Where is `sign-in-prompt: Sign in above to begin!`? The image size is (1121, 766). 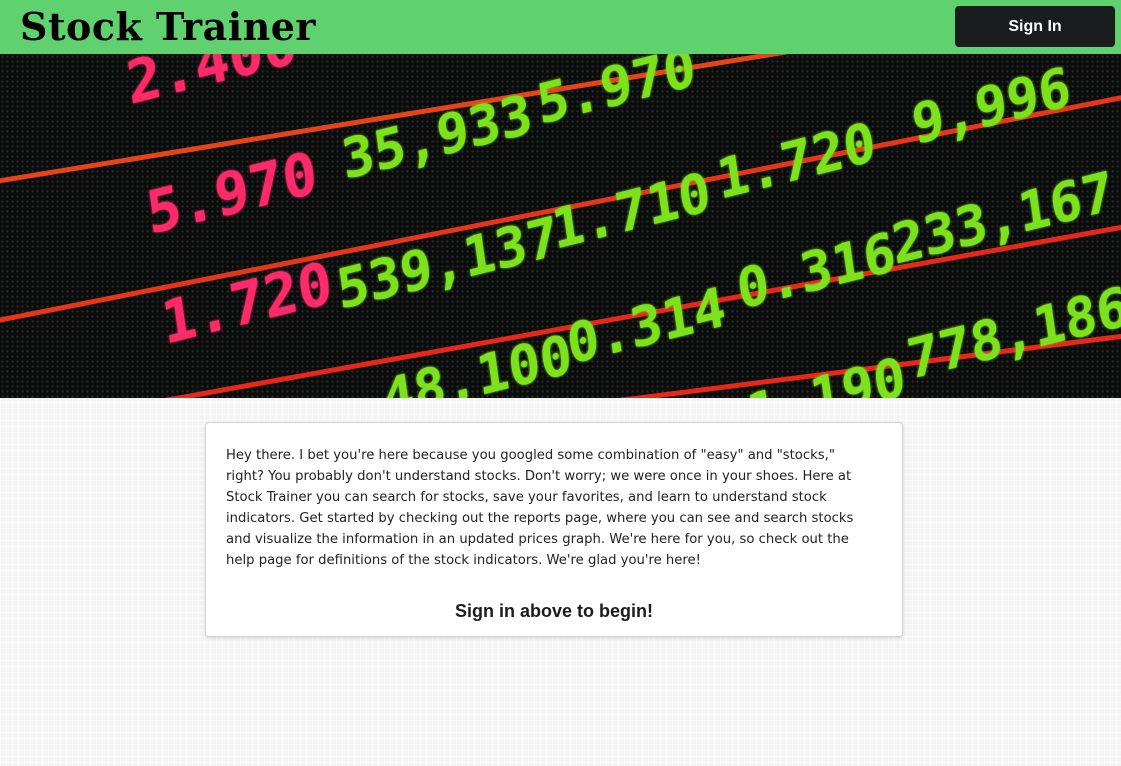 sign-in-prompt: Sign in above to begin! is located at coordinates (554, 611).